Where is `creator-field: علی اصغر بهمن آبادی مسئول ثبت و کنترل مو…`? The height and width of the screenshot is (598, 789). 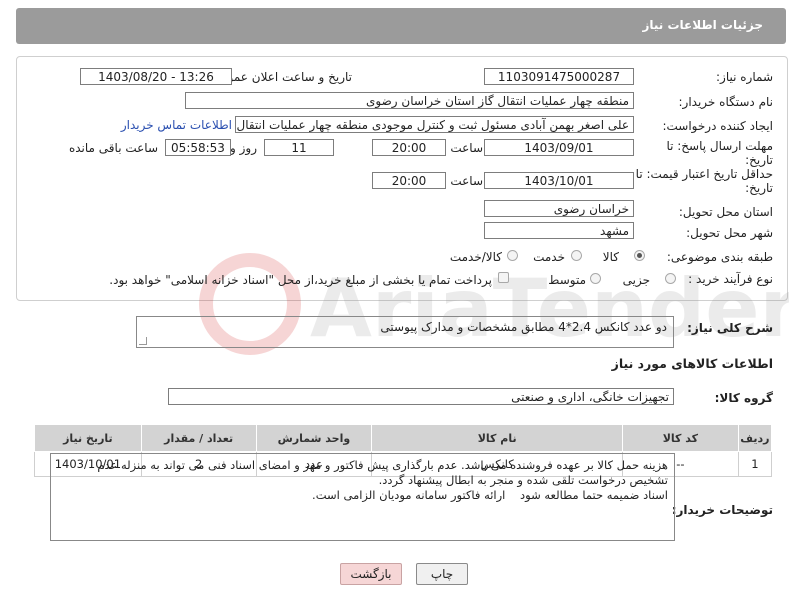
creator-field: علی اصغر بهمن آبادی مسئول ثبت و کنترل مو… is located at coordinates (434, 124).